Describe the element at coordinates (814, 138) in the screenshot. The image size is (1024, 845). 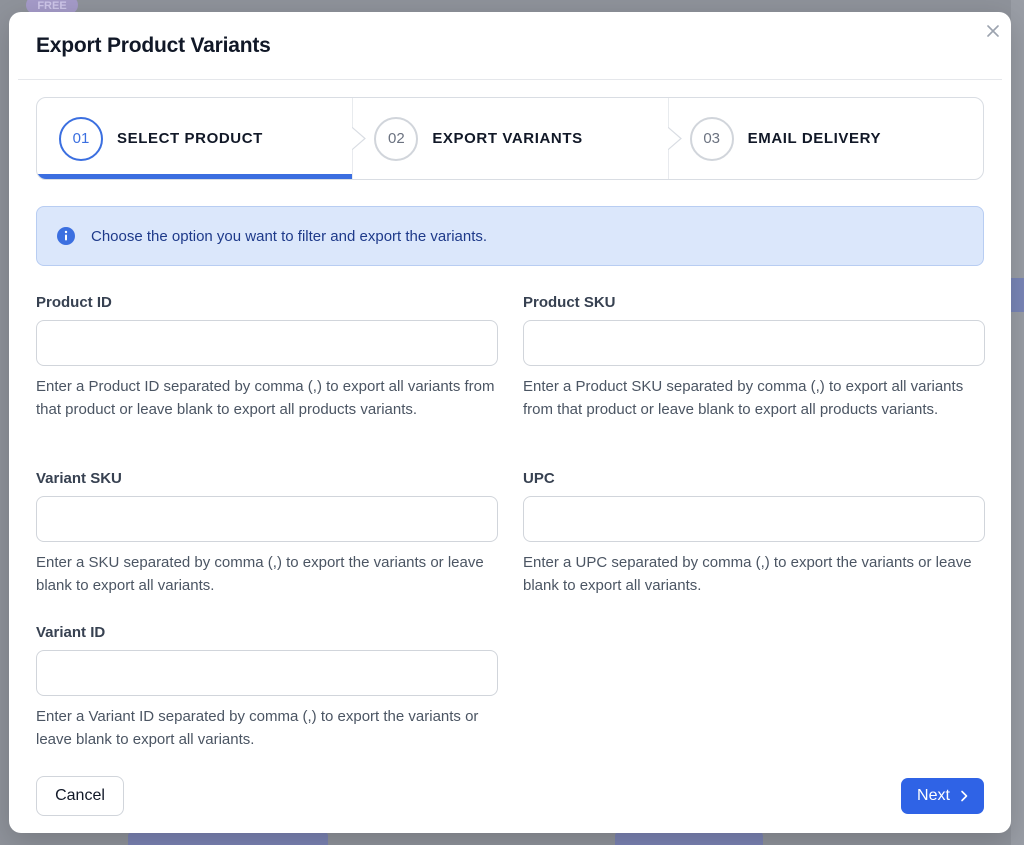
I see `step-label: EMAIL DELIVERY` at that location.